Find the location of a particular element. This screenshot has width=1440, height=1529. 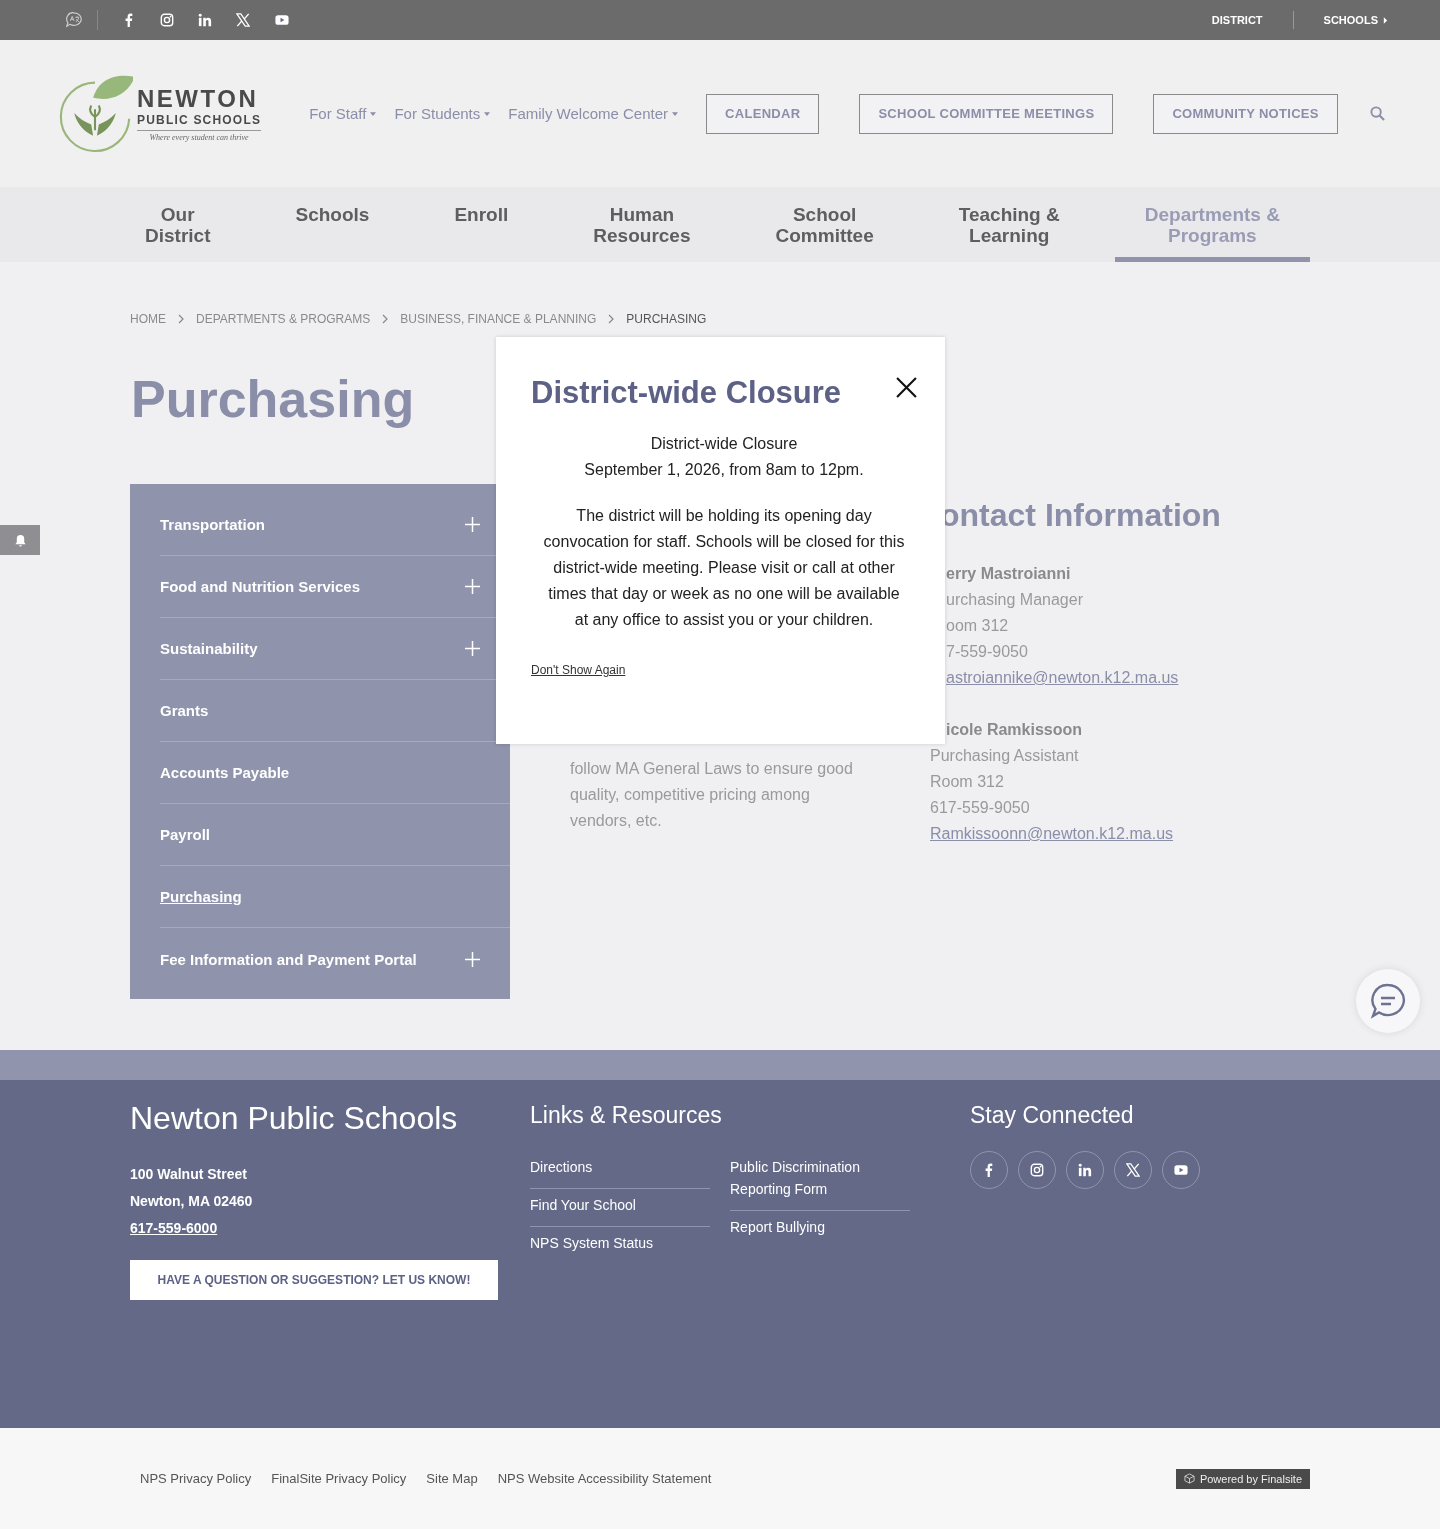

contact-role: Purchasing Assistant is located at coordinates (1004, 756).